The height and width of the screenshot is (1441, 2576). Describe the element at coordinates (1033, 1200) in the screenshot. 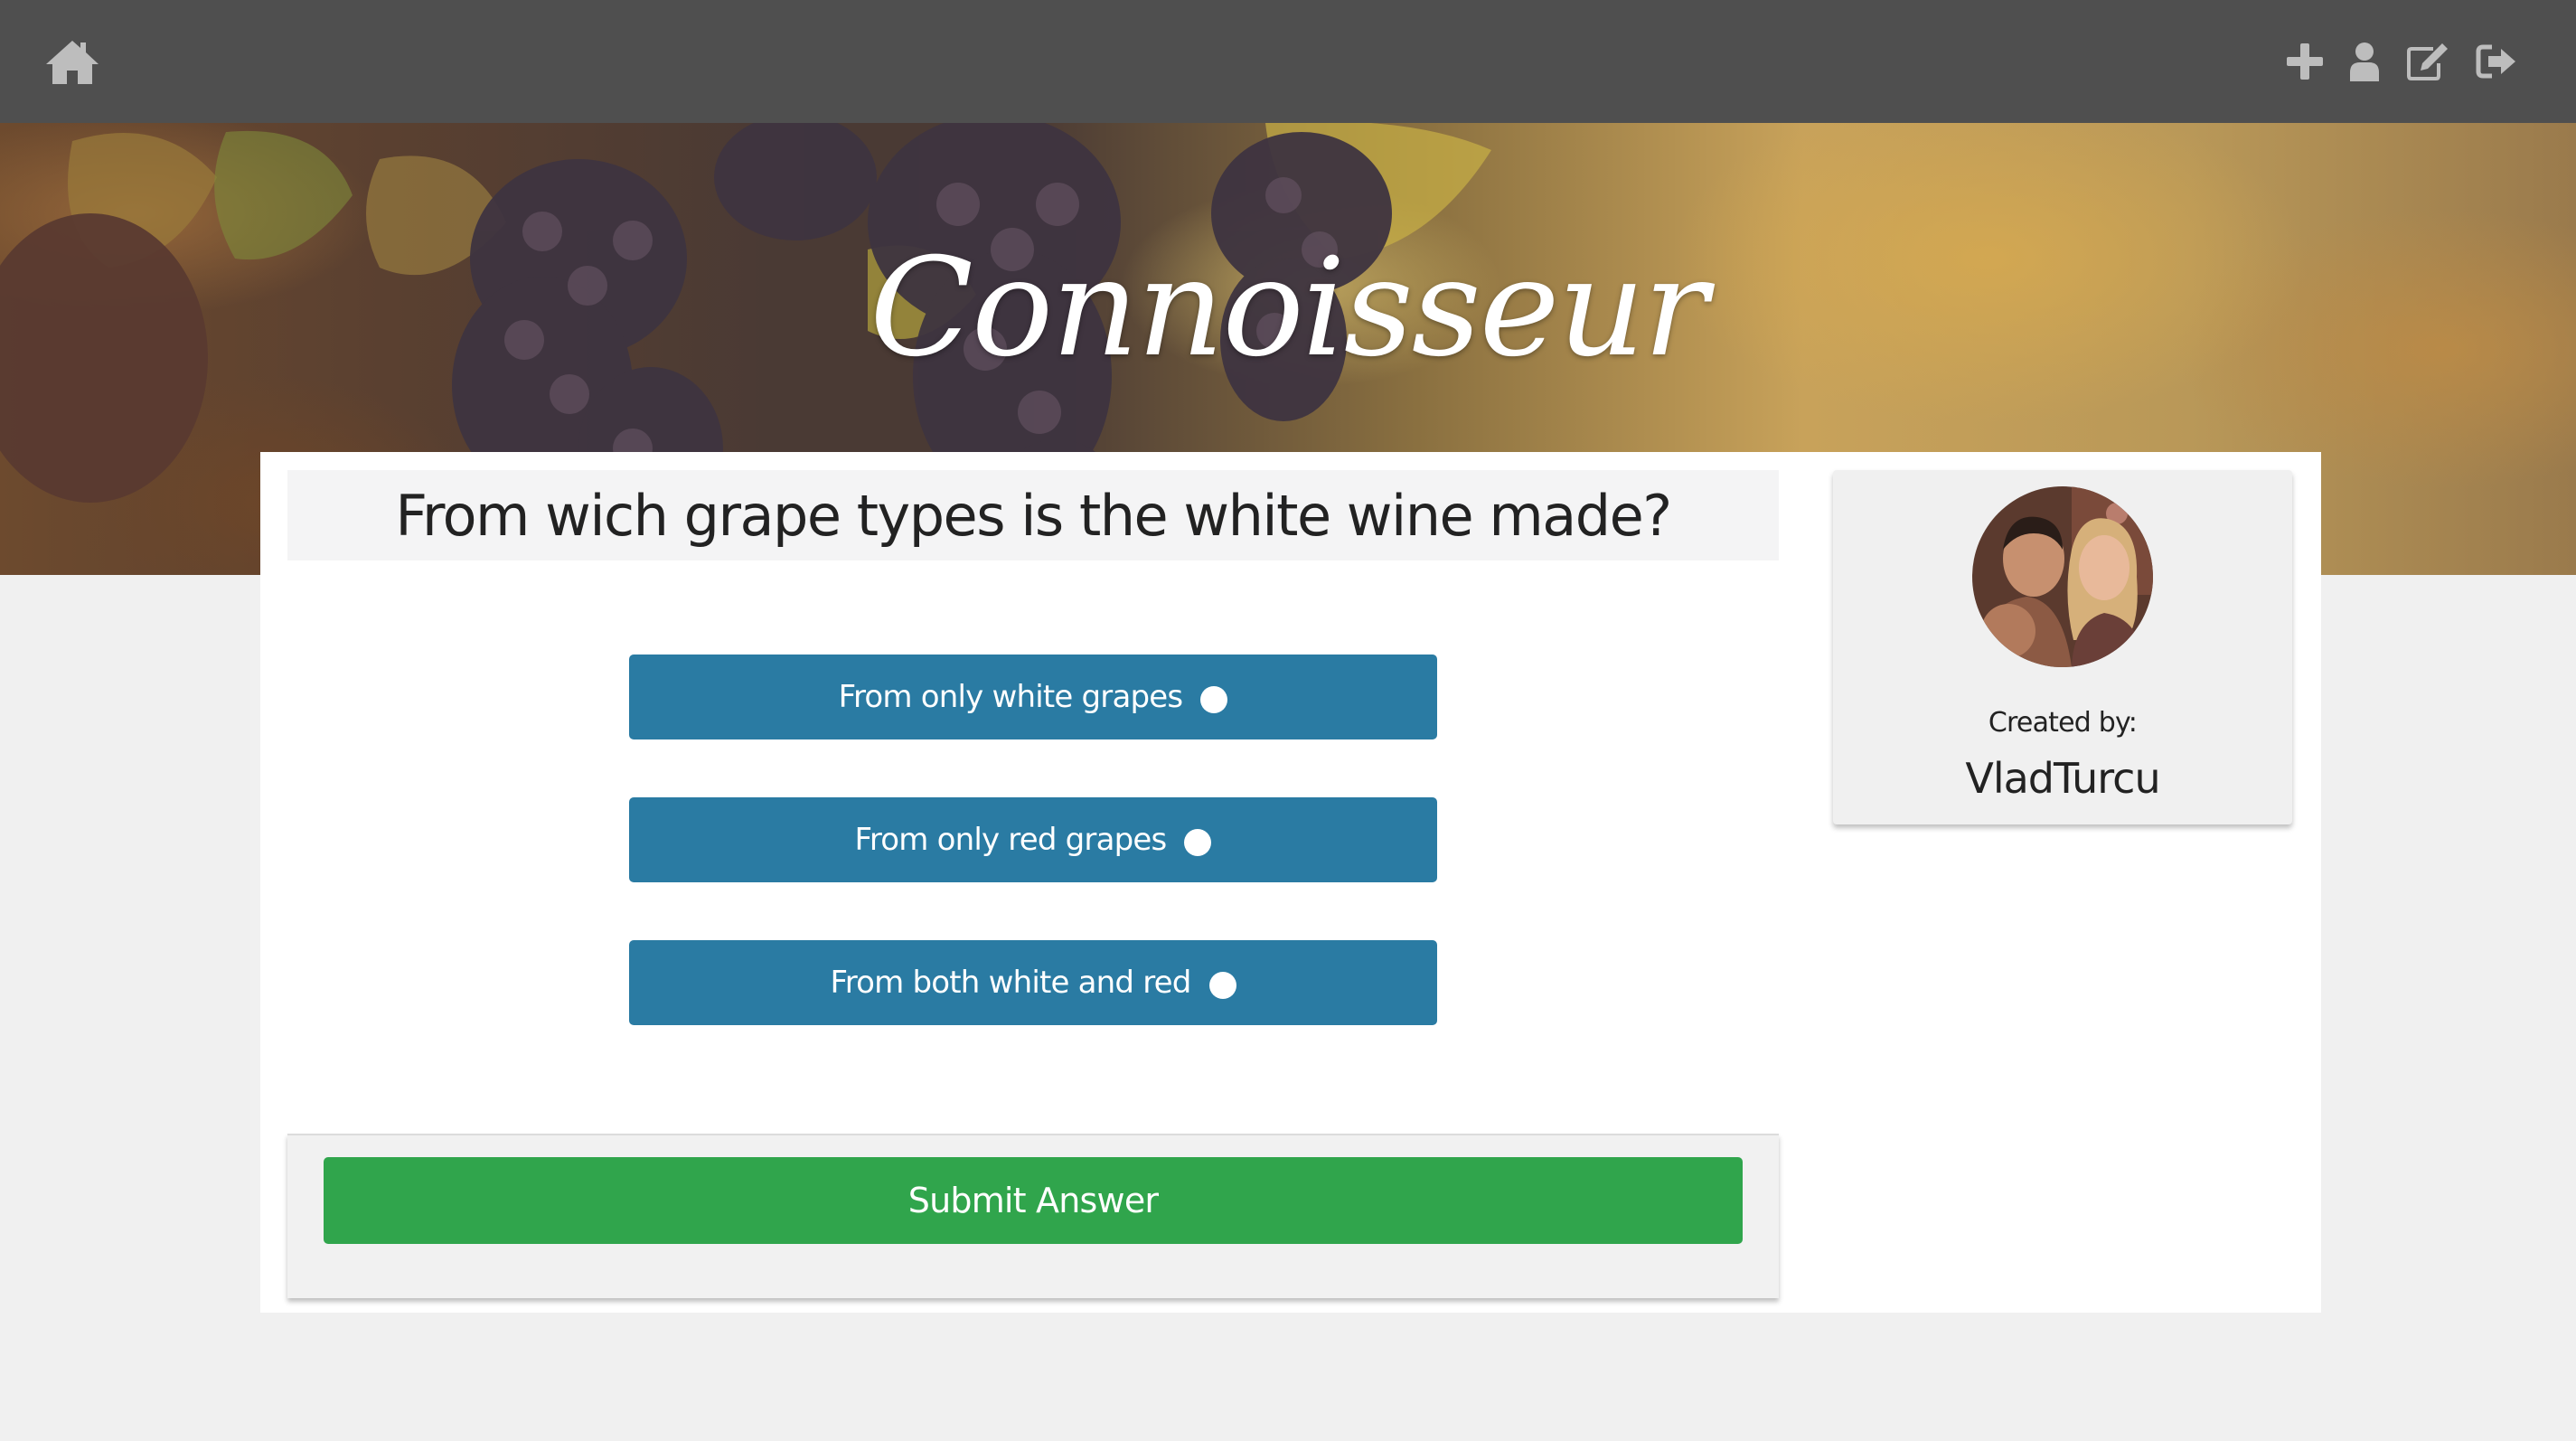

I see `submit-answer-button: Submit Answer` at that location.